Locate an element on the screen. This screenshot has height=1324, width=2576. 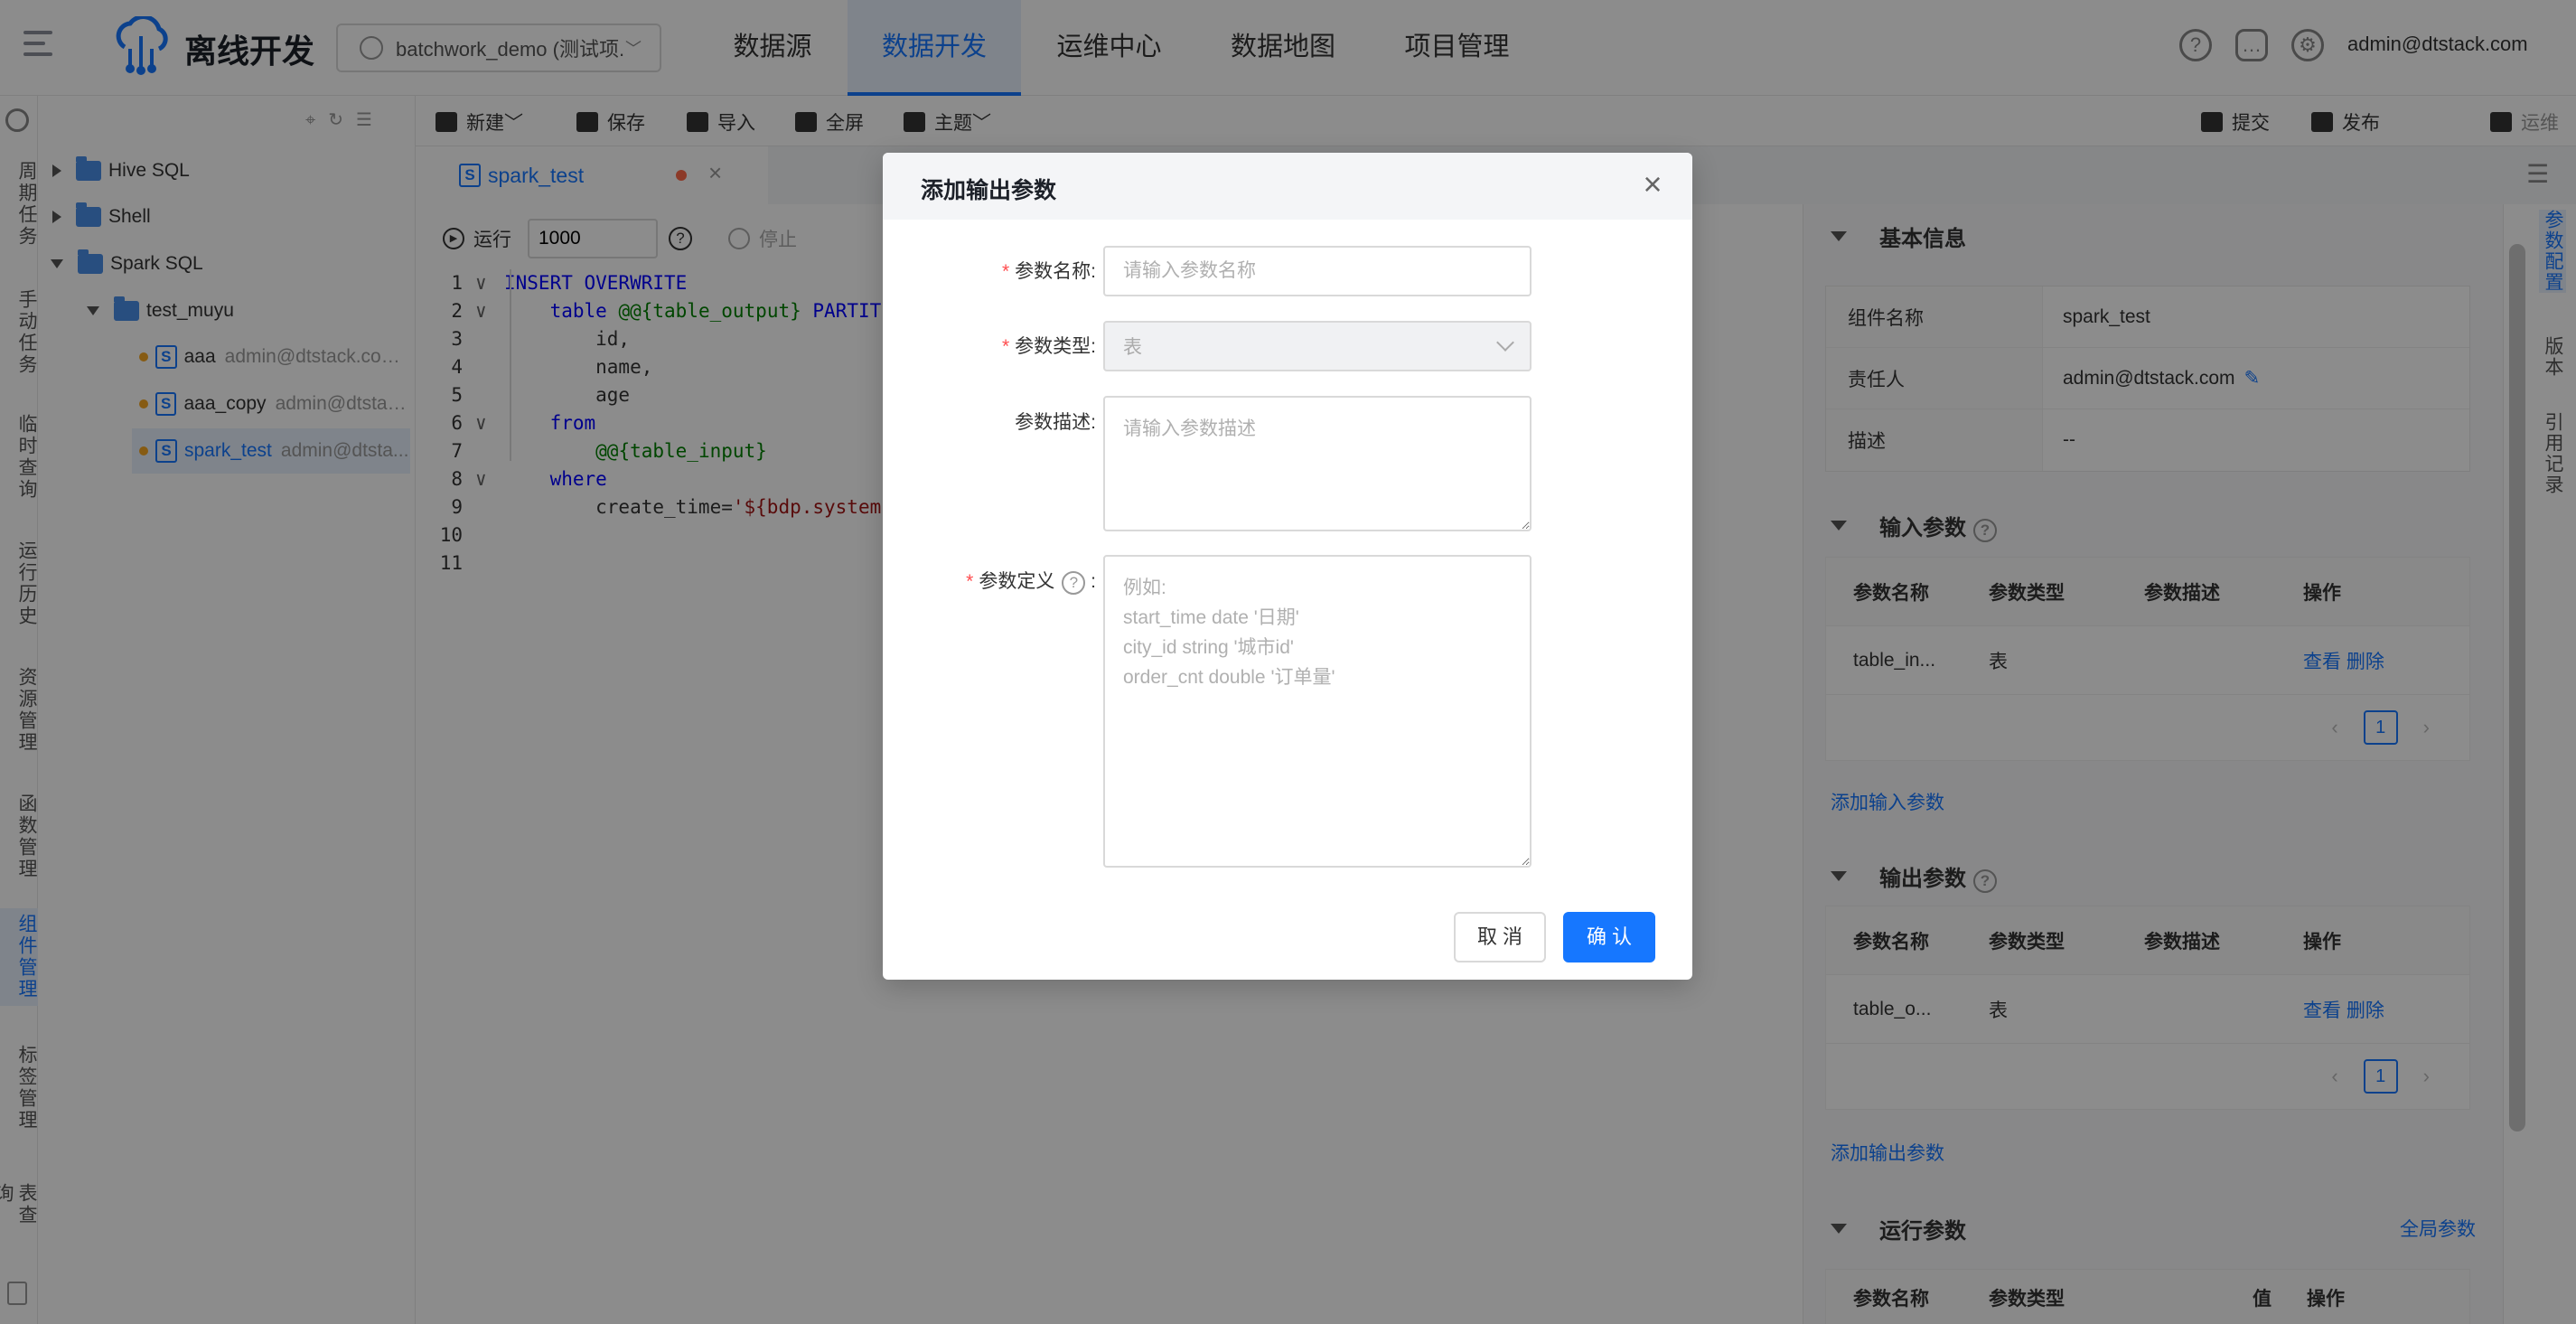
confirm-button: 确 认 is located at coordinates (1609, 937).